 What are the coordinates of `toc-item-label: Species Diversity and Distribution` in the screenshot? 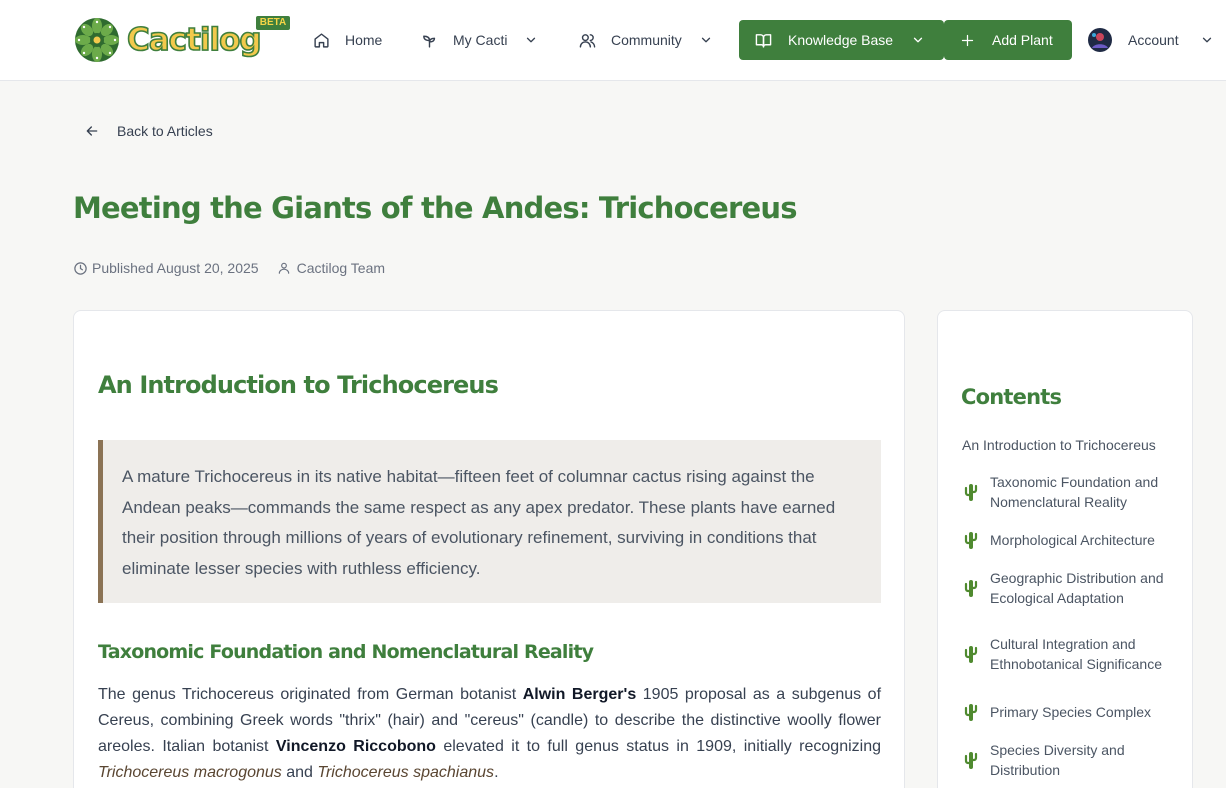 It's located at (1057, 760).